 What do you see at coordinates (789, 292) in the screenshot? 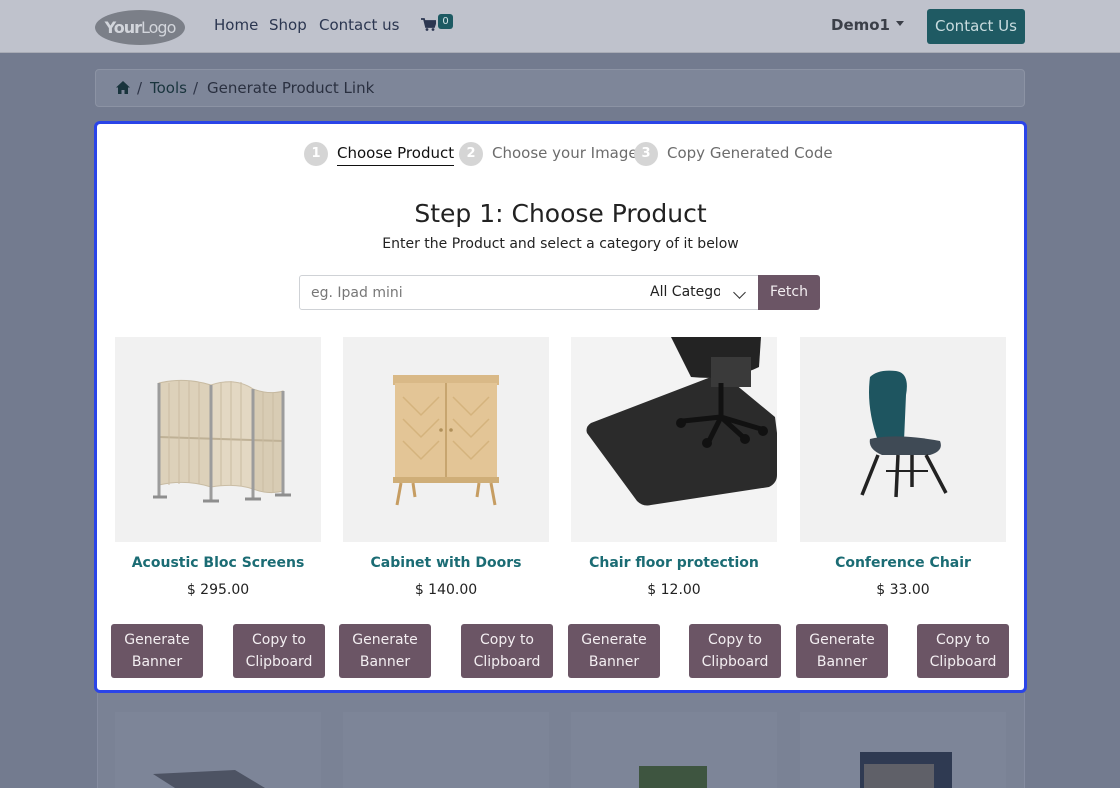
I see `fetch-button: Fetch` at bounding box center [789, 292].